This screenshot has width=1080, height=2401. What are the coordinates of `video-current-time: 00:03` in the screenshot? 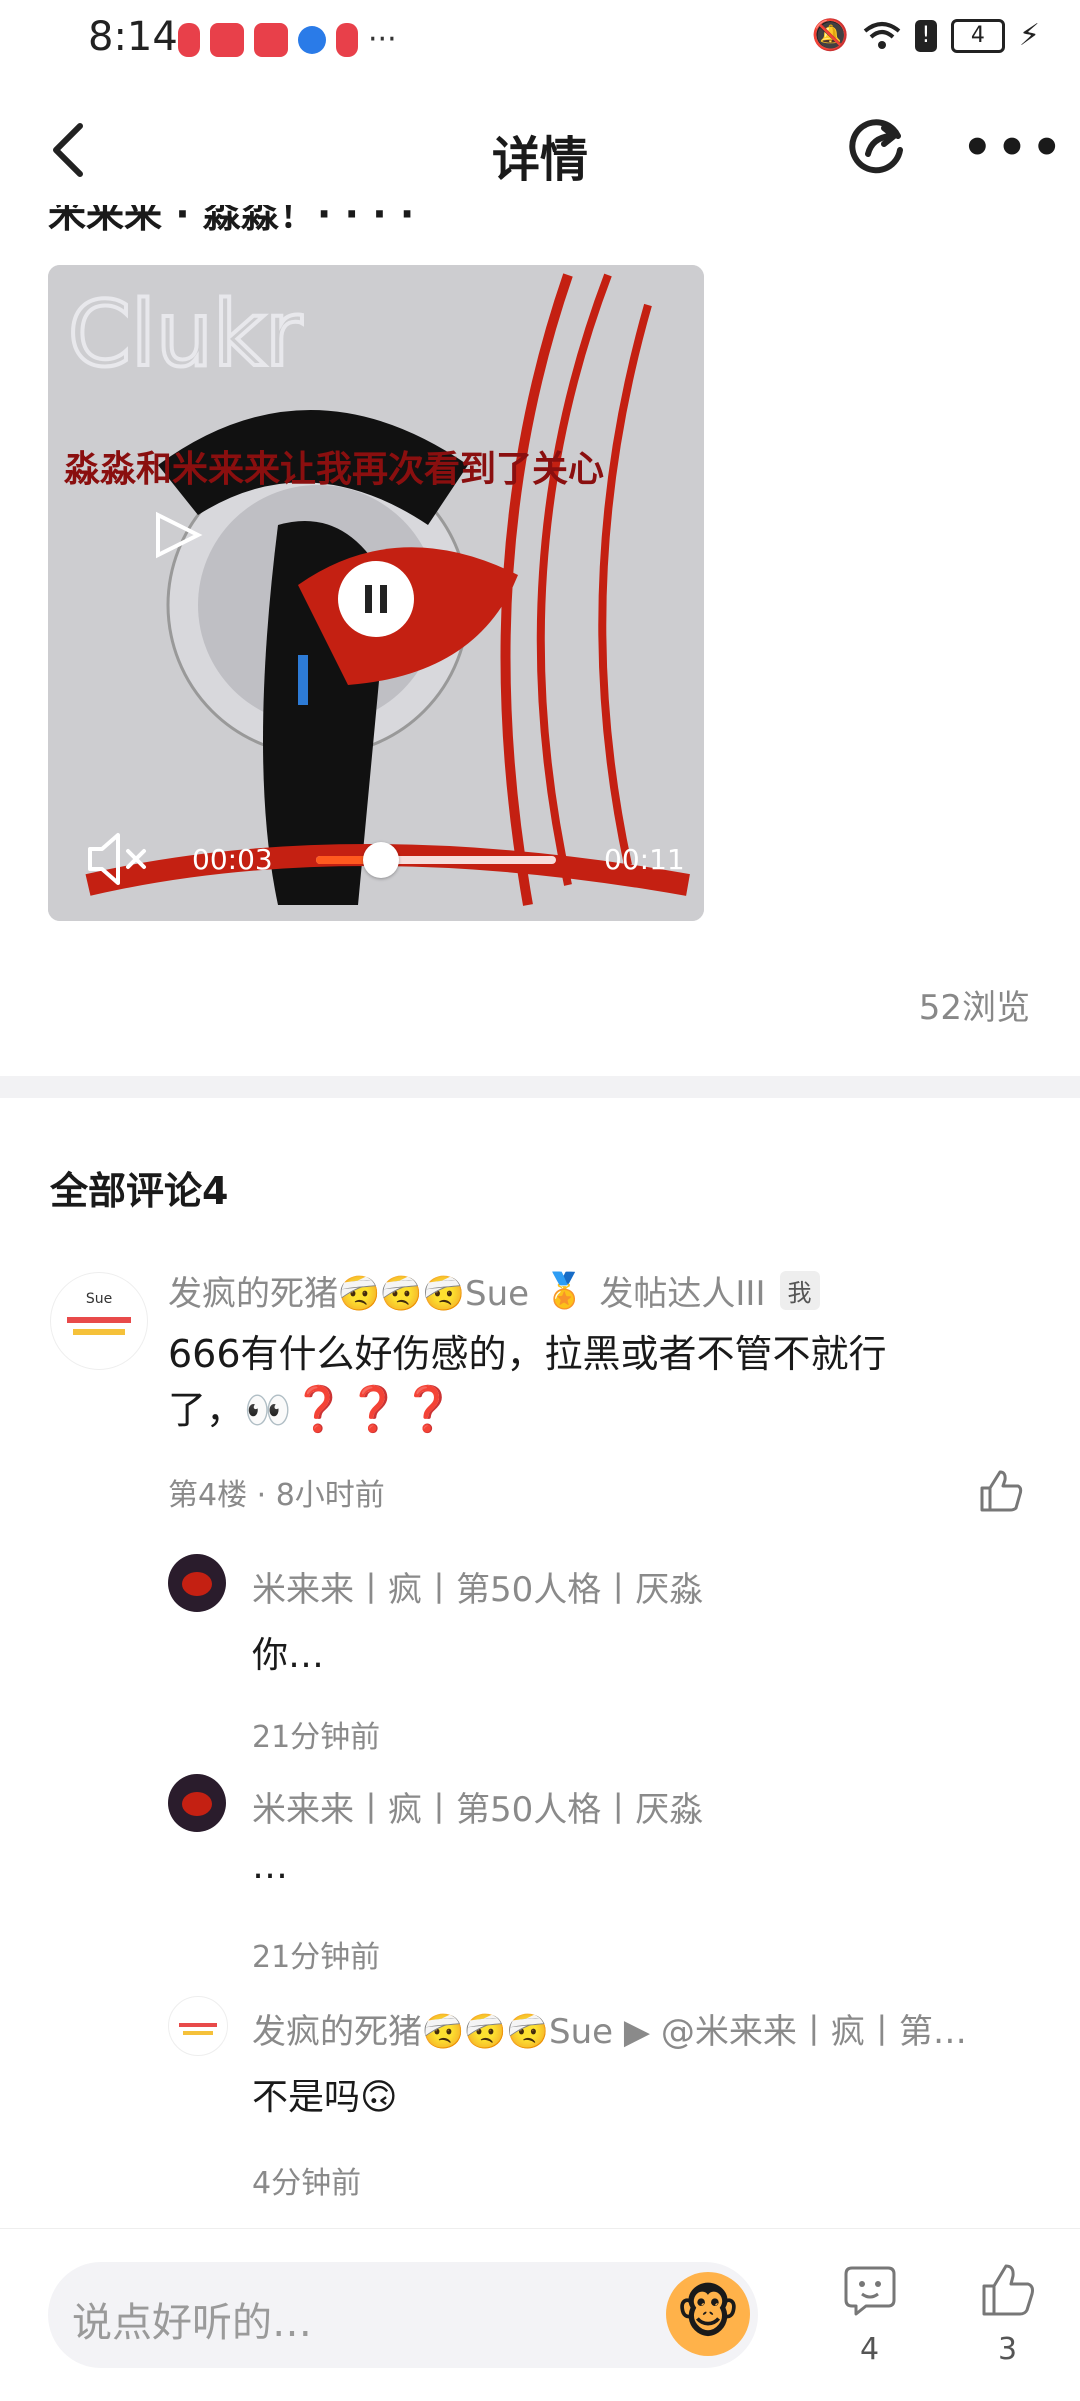 It's located at (232, 859).